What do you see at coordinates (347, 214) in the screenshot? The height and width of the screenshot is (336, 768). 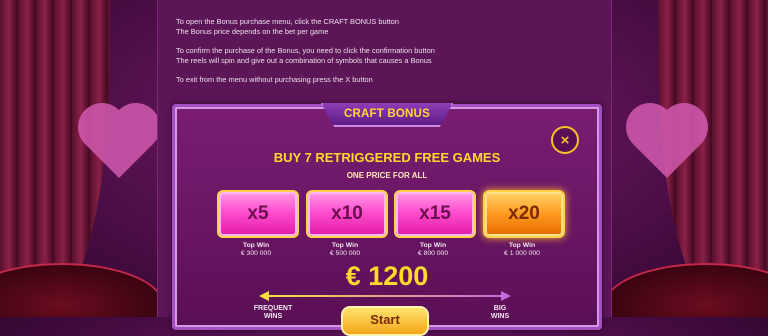 I see `multiplier-button-x10: x10` at bounding box center [347, 214].